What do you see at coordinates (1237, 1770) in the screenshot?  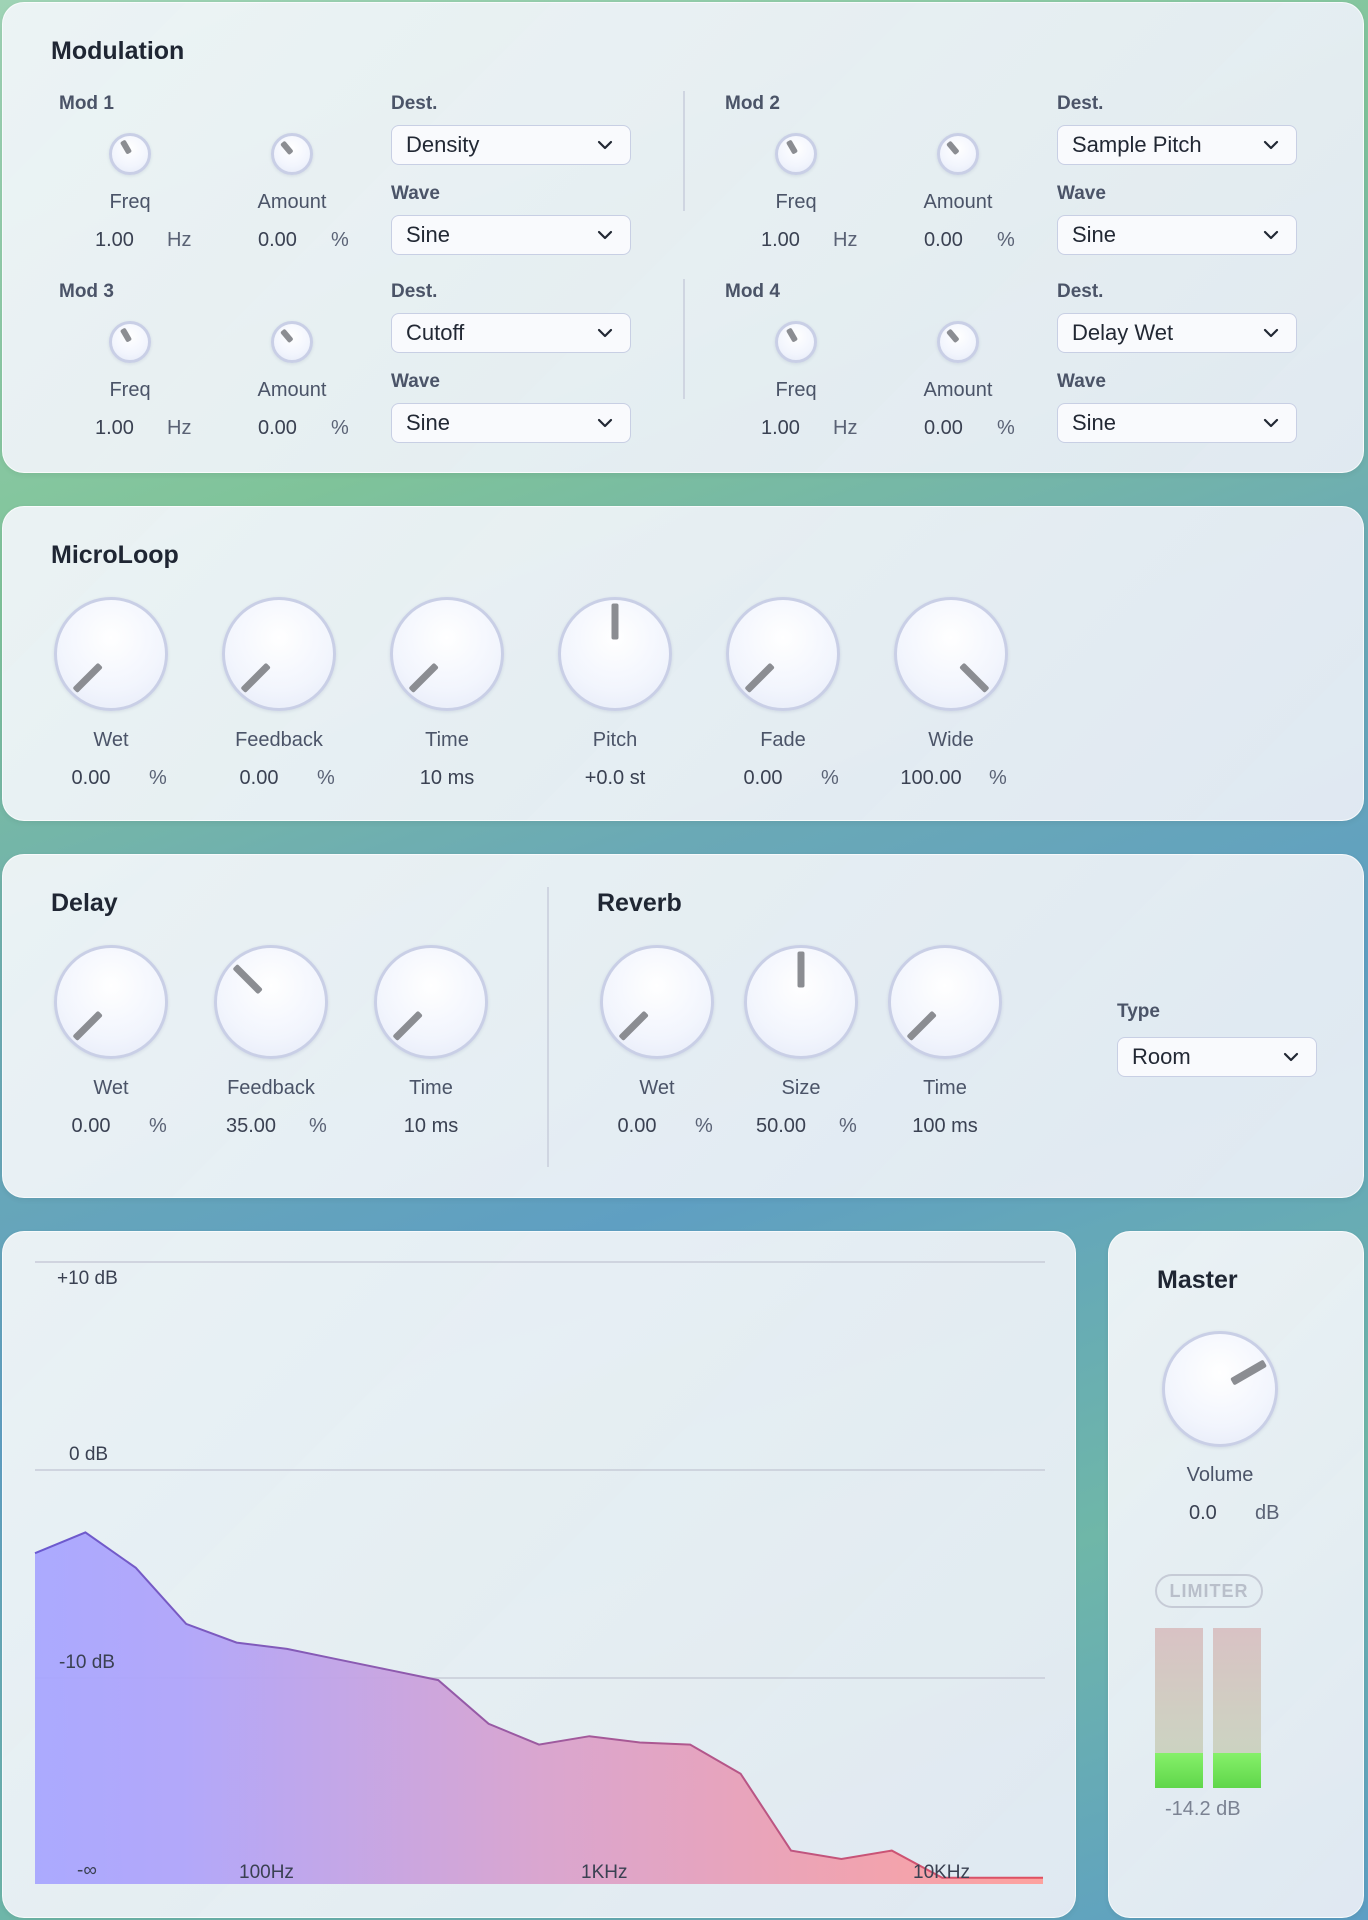 I see `meter-right-fill` at bounding box center [1237, 1770].